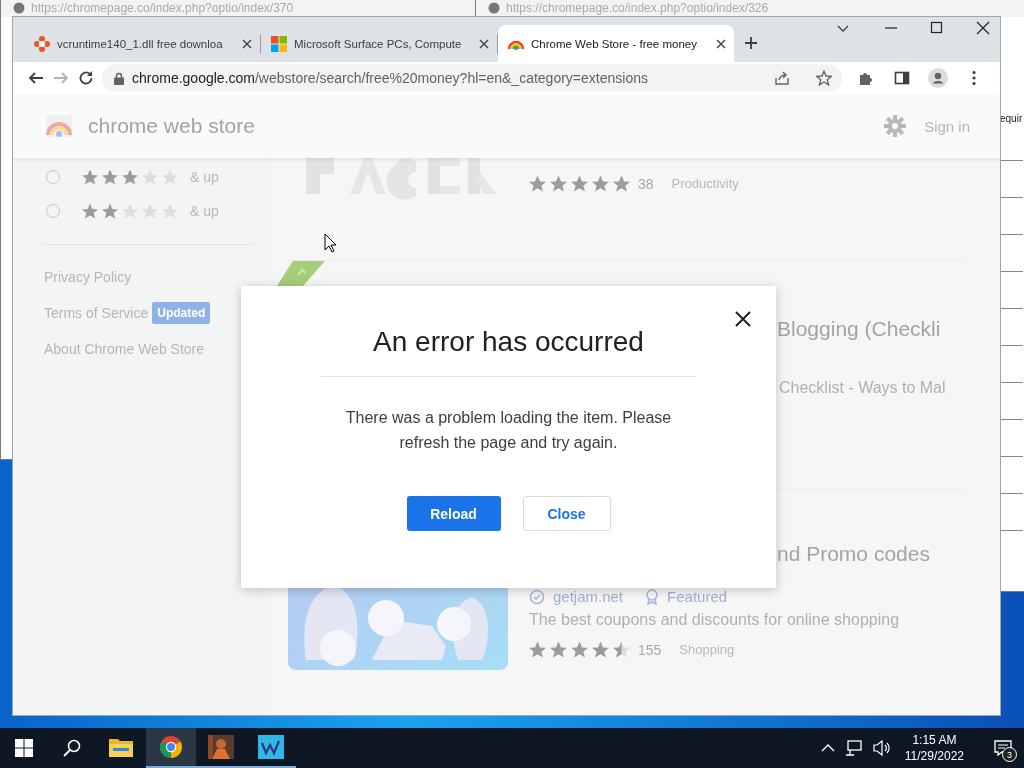  Describe the element at coordinates (652, 596) in the screenshot. I see `award-icon` at that location.